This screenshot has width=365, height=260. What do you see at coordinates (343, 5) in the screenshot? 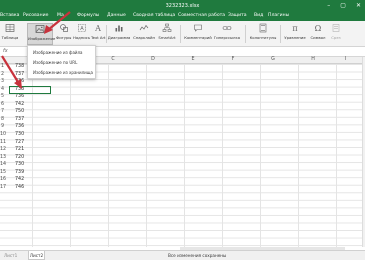
I see `maximize-icon: ▢` at bounding box center [343, 5].